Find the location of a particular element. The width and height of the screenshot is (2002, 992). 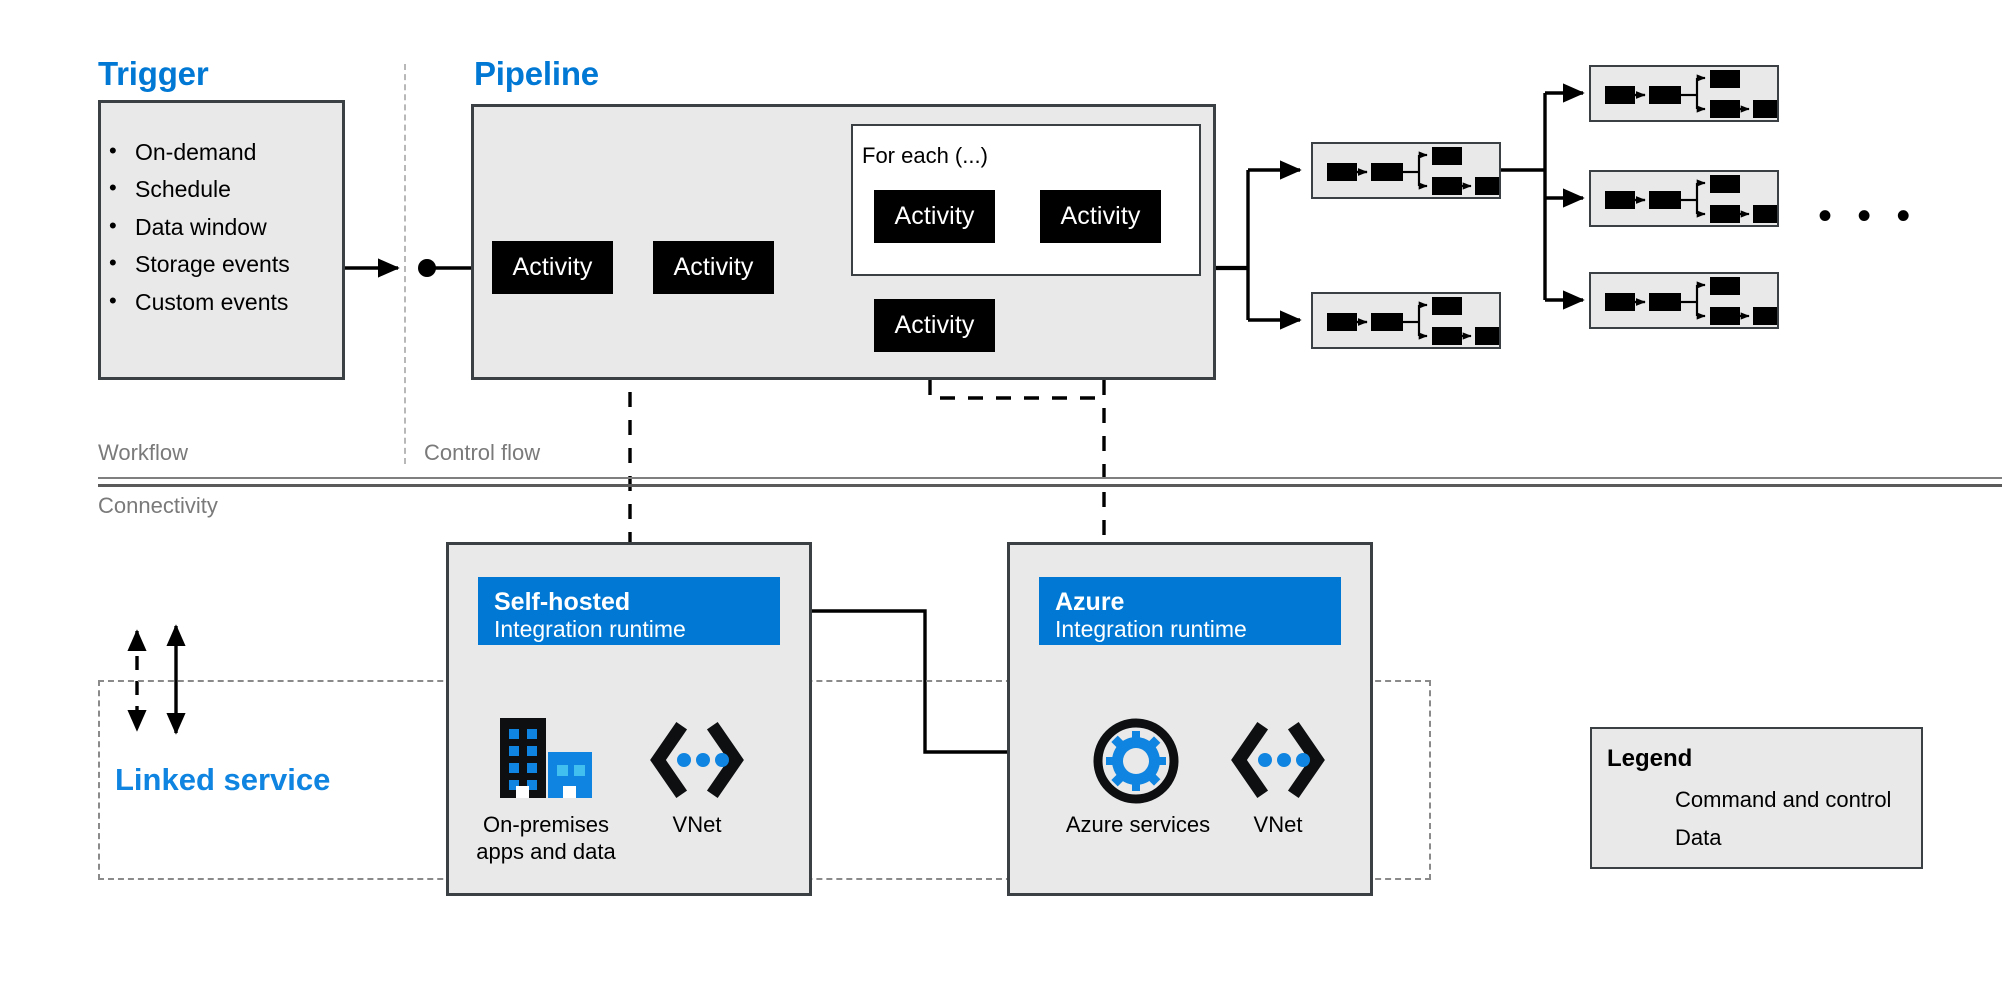

workflow-axis-label: Workflow is located at coordinates (143, 452).